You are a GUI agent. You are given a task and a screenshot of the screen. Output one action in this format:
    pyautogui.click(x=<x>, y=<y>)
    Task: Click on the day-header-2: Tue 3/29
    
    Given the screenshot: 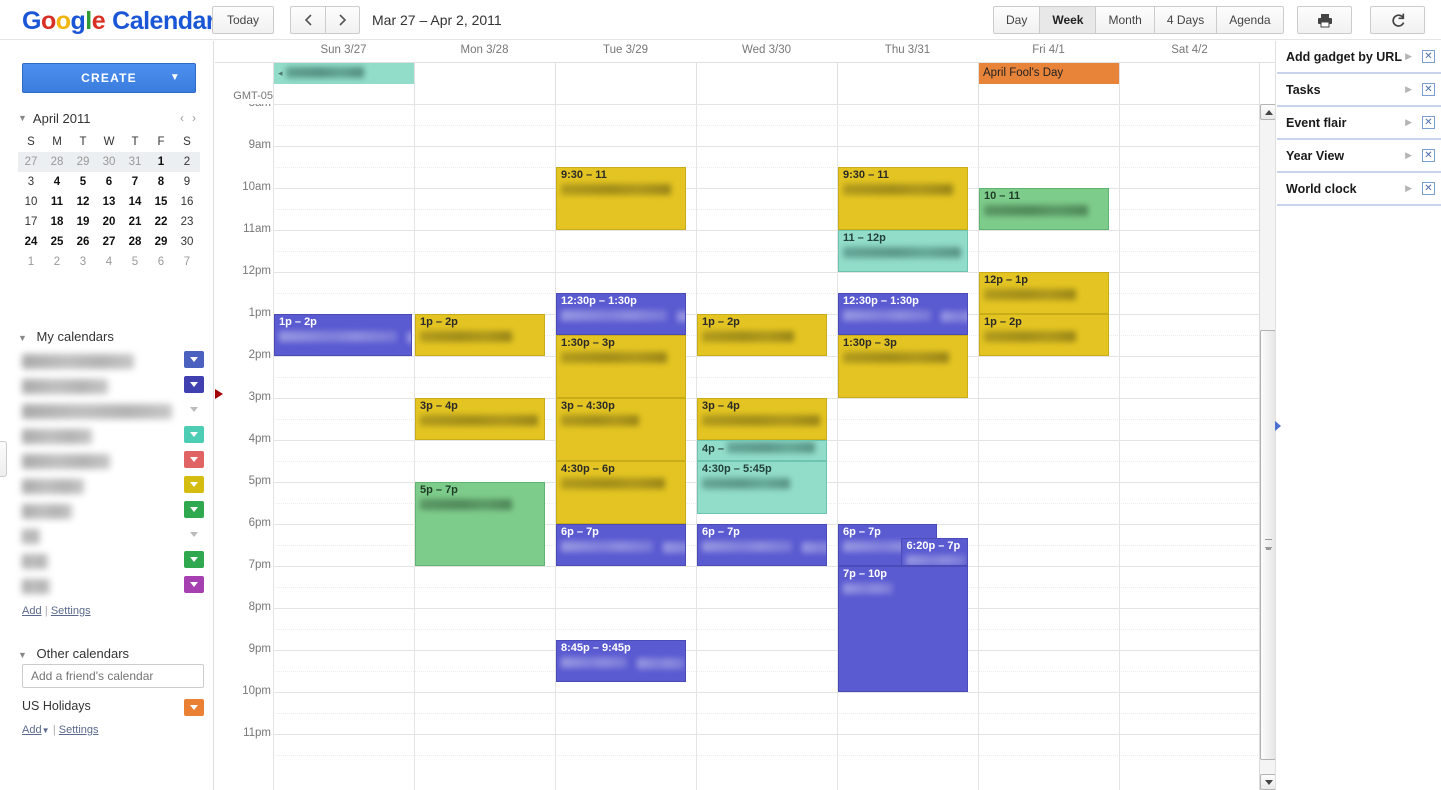 What is the action you would take?
    pyautogui.click(x=625, y=52)
    